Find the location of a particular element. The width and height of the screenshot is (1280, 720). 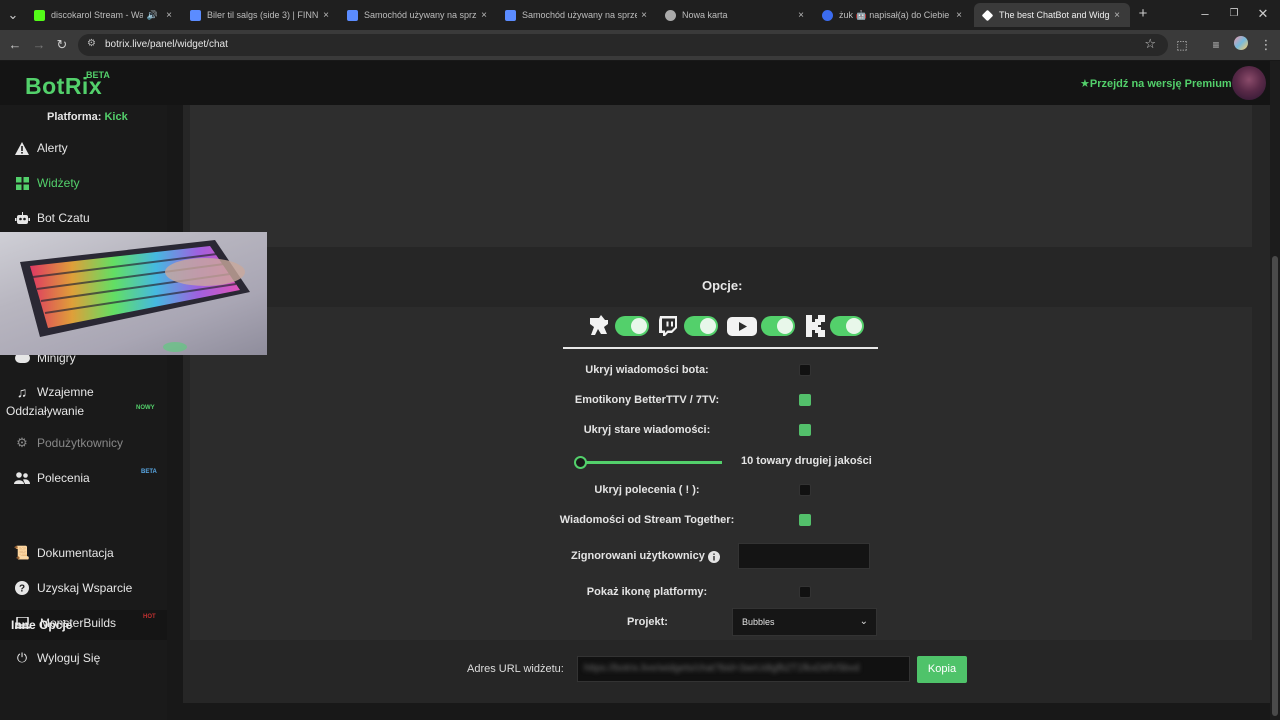

hide-bot-messages-checkbox is located at coordinates (805, 370).